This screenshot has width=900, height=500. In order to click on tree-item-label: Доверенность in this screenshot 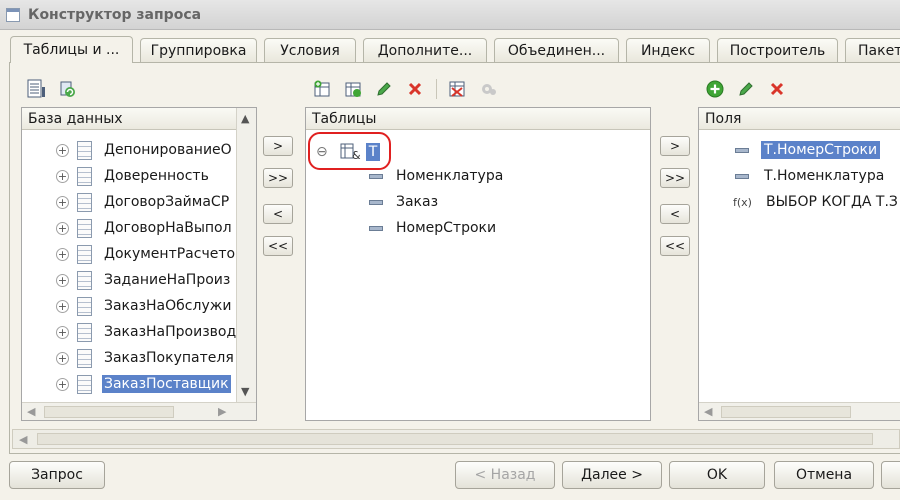, I will do `click(156, 176)`.